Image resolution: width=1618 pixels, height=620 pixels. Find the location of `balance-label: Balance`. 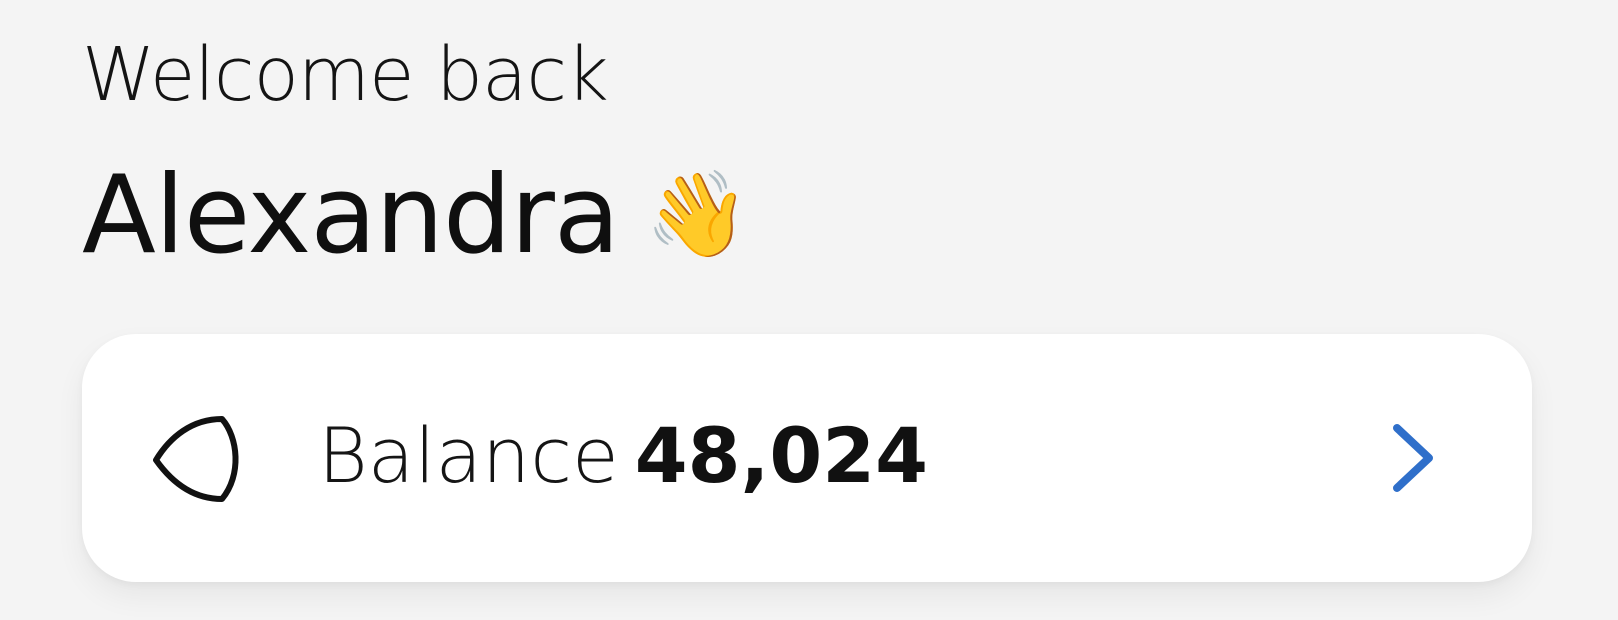

balance-label: Balance is located at coordinates (468, 455).